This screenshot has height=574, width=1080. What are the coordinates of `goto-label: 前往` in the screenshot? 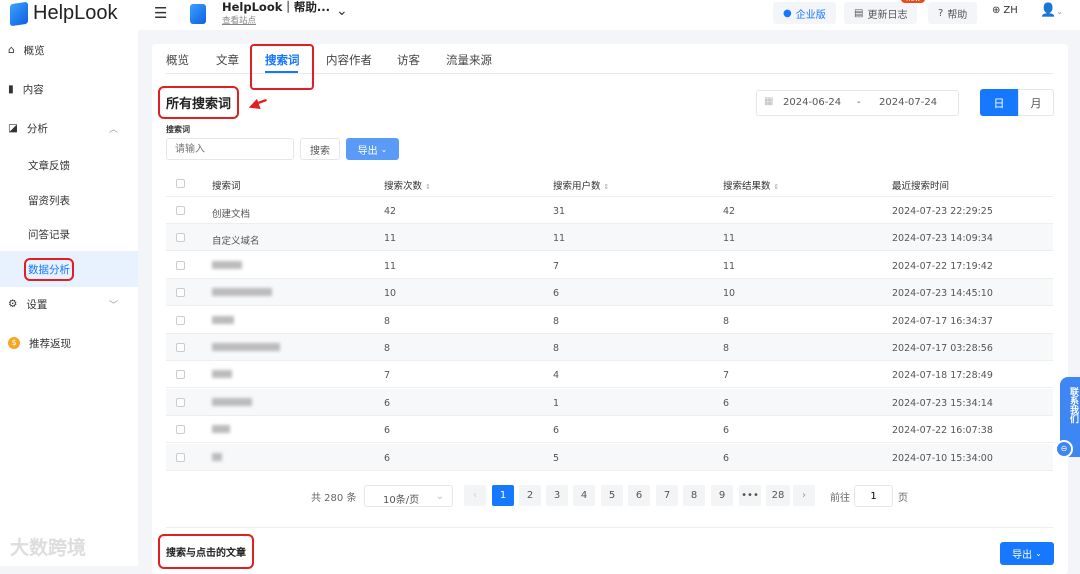 It's located at (840, 498).